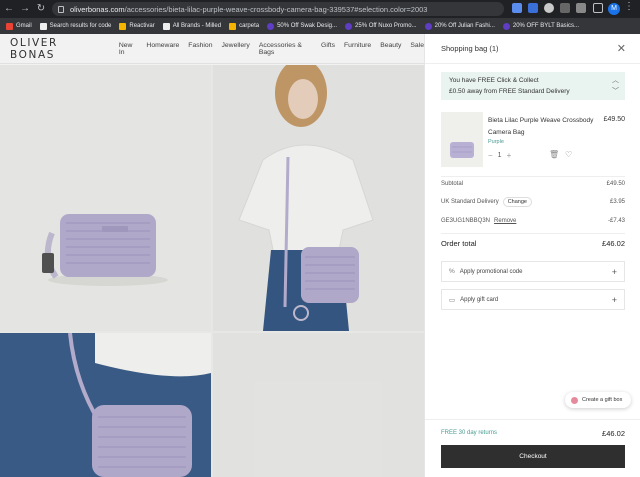 This screenshot has width=640, height=477. I want to click on lock-icon, so click(61, 9).